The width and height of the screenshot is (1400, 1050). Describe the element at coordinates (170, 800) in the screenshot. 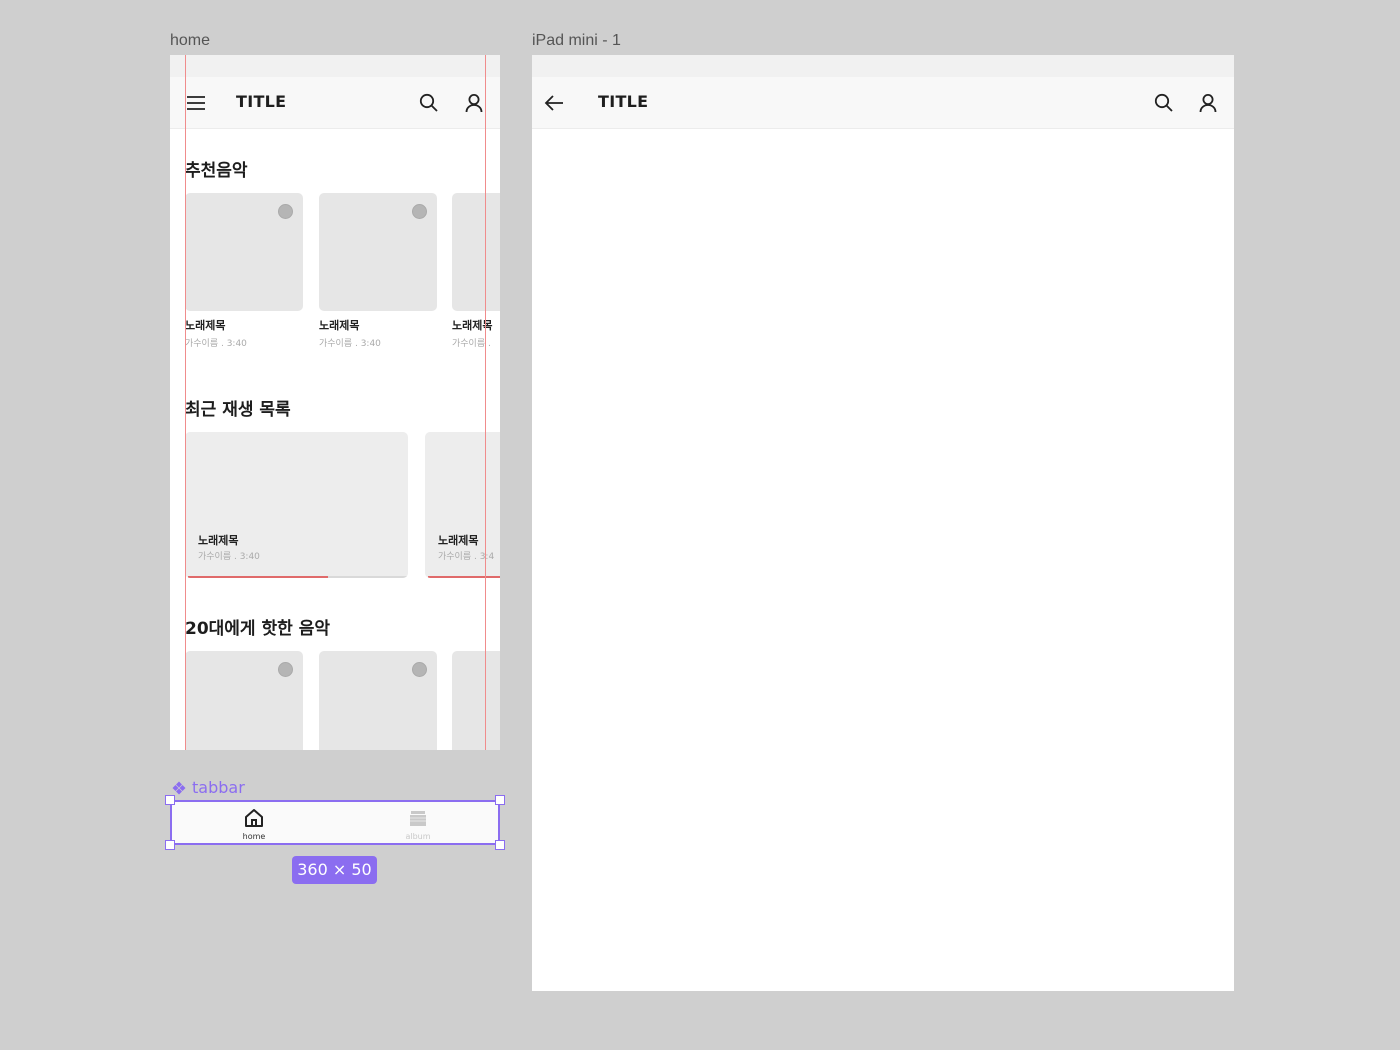

I see `resize-handle-top-left` at that location.